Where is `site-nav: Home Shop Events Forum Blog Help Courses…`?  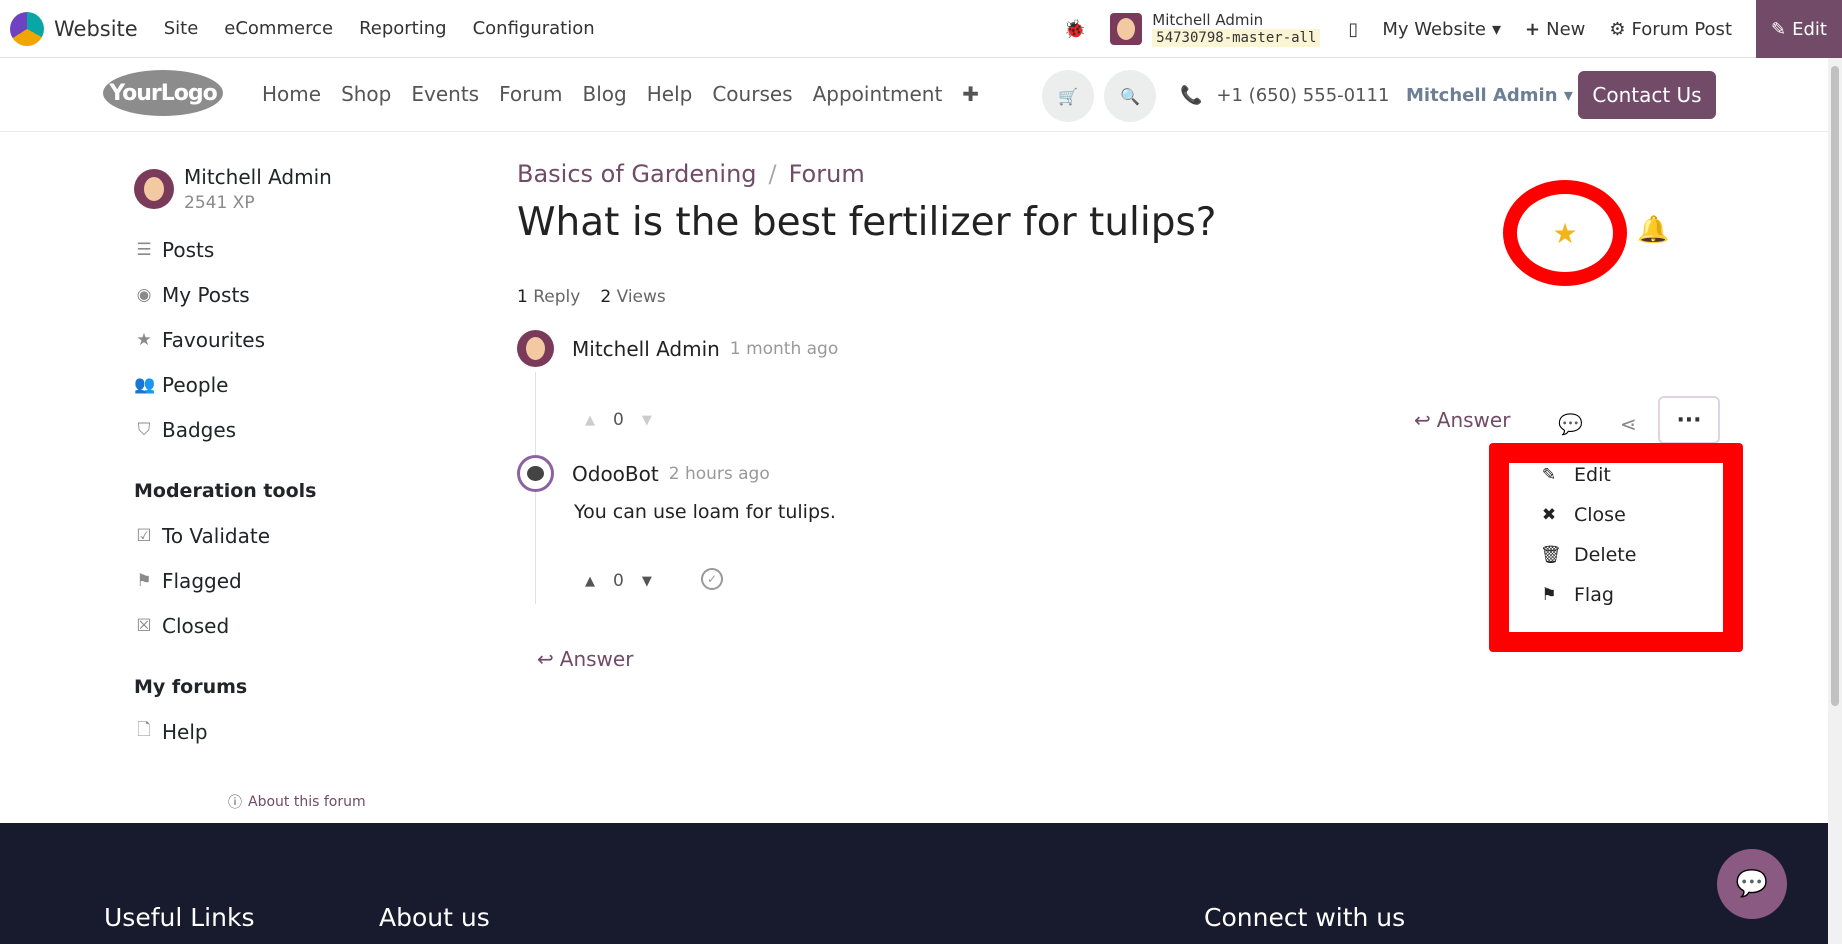 site-nav: Home Shop Events Forum Blog Help Courses… is located at coordinates (620, 94).